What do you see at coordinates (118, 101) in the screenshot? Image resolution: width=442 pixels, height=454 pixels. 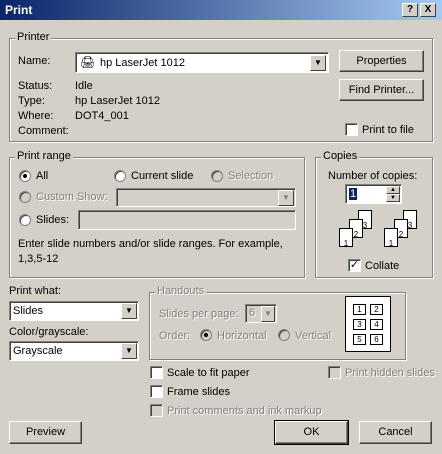 I see `type-value: hp LaserJet 1012` at bounding box center [118, 101].